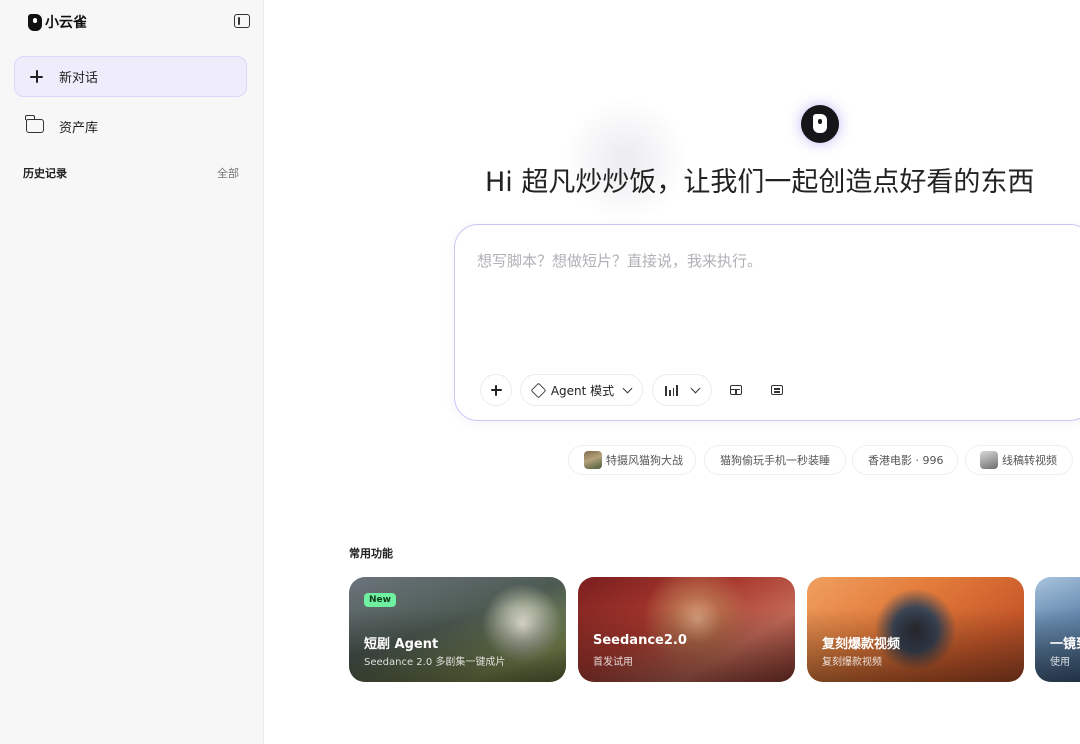 This screenshot has width=1080, height=744. Describe the element at coordinates (34, 124) in the screenshot. I see `folder-icon` at that location.